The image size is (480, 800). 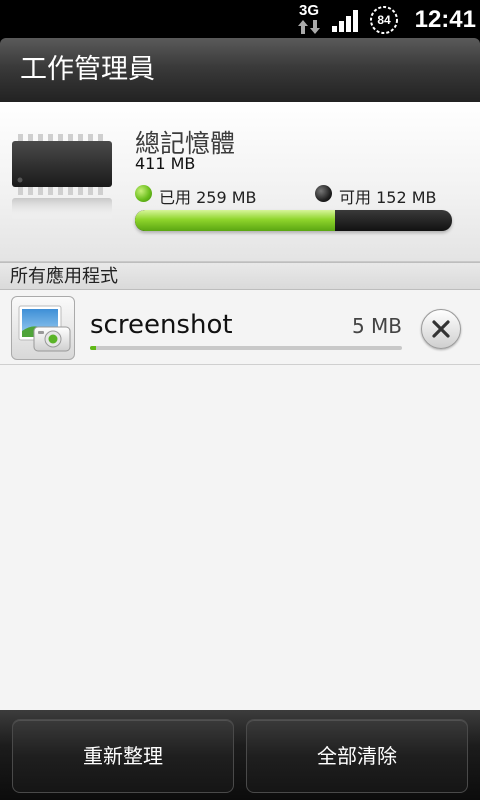 What do you see at coordinates (123, 756) in the screenshot?
I see `refresh-button: 重新整理` at bounding box center [123, 756].